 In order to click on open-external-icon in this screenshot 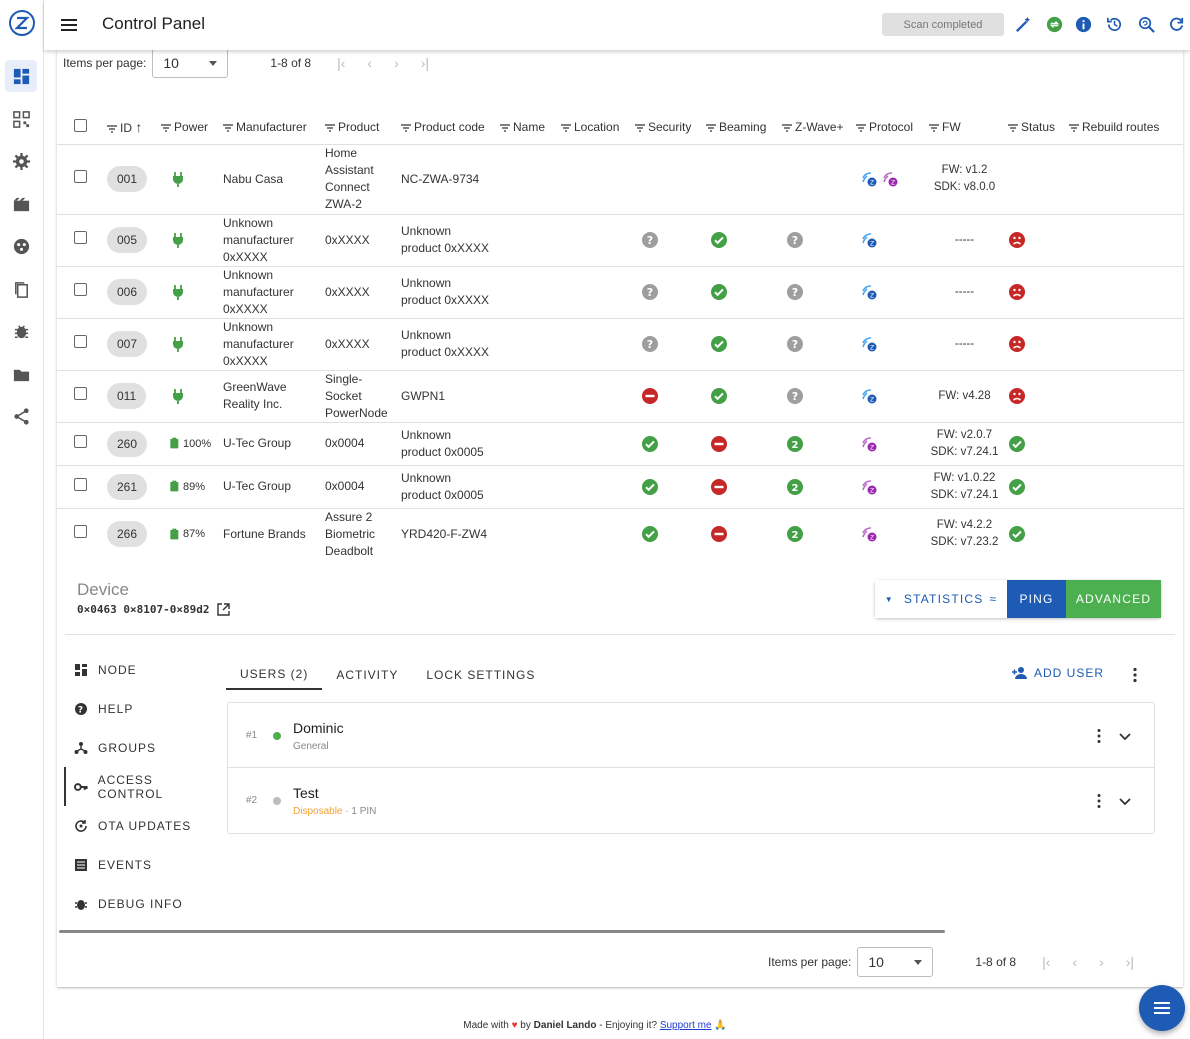, I will do `click(224, 609)`.